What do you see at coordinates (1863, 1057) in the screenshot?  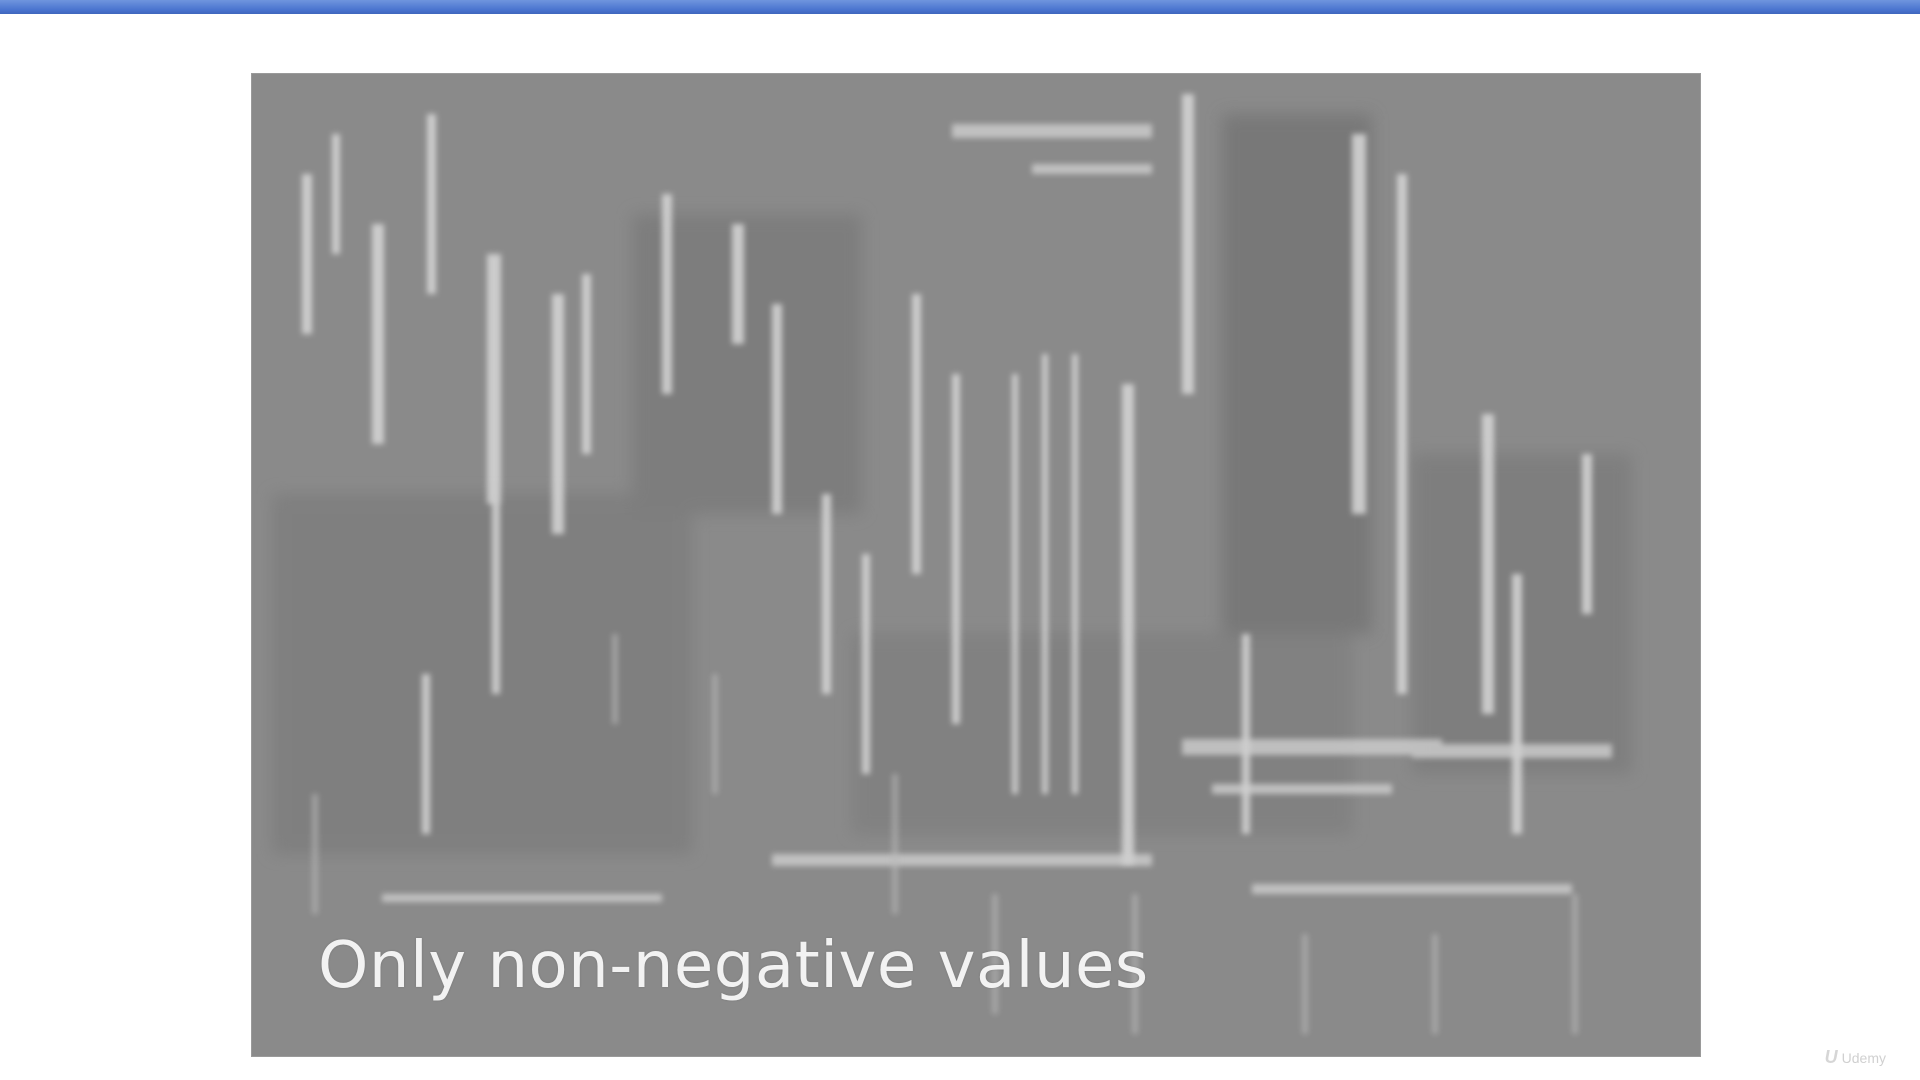 I see `watermark-brand-text: Udemy` at bounding box center [1863, 1057].